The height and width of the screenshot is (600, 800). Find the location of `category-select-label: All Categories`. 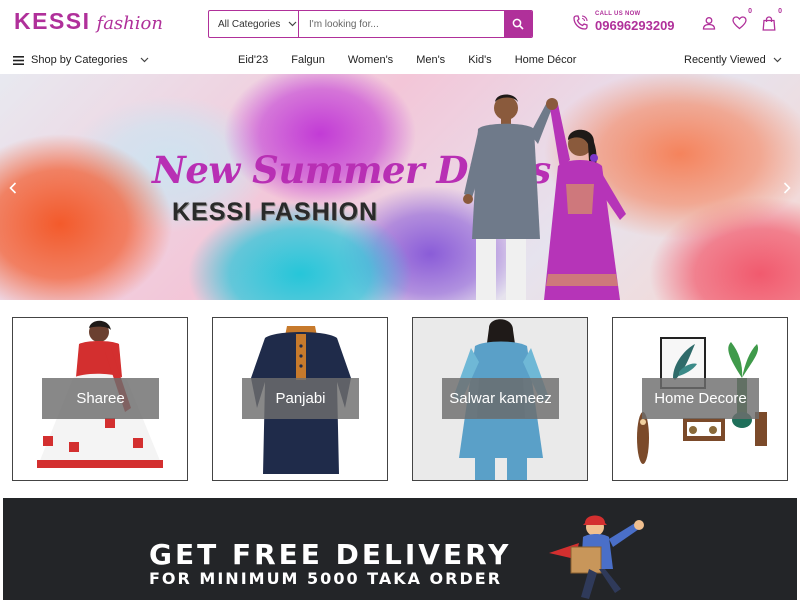

category-select-label: All Categories is located at coordinates (249, 24).